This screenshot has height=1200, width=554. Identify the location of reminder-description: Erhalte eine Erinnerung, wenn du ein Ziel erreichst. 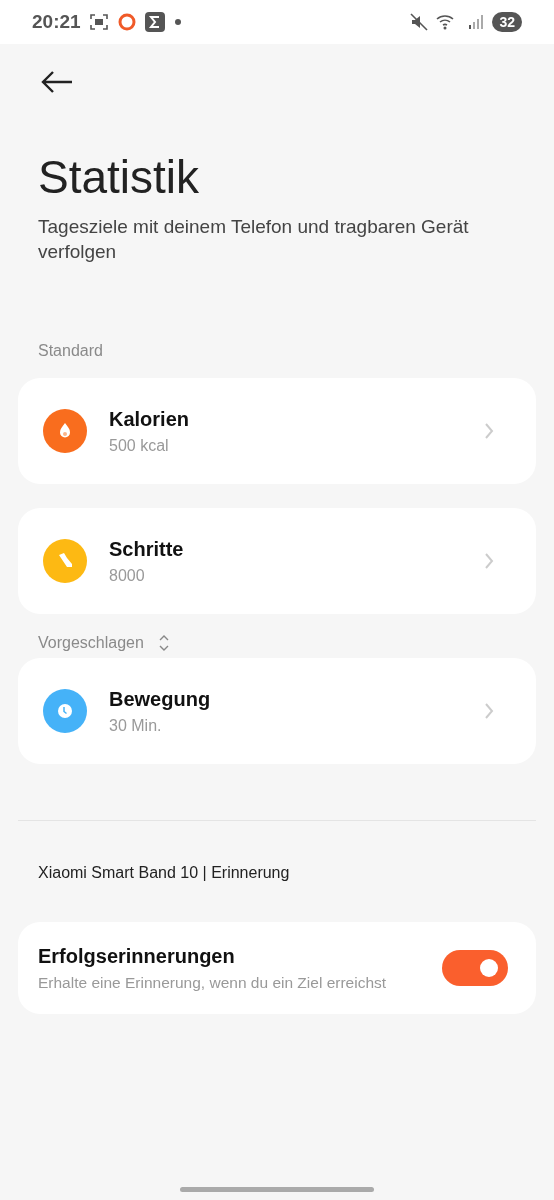
(213, 982).